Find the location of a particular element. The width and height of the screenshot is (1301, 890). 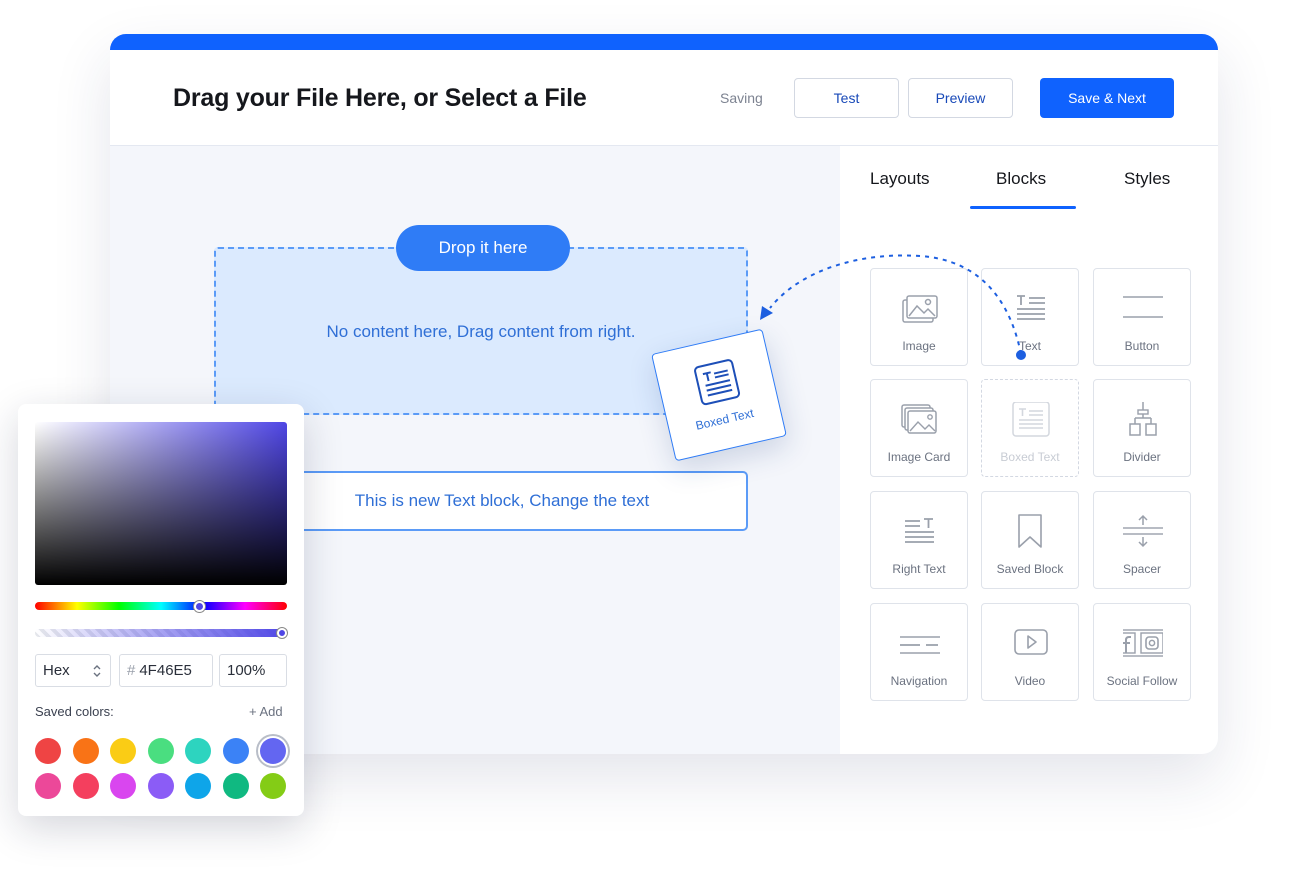

text-icon is located at coordinates (1031, 307).